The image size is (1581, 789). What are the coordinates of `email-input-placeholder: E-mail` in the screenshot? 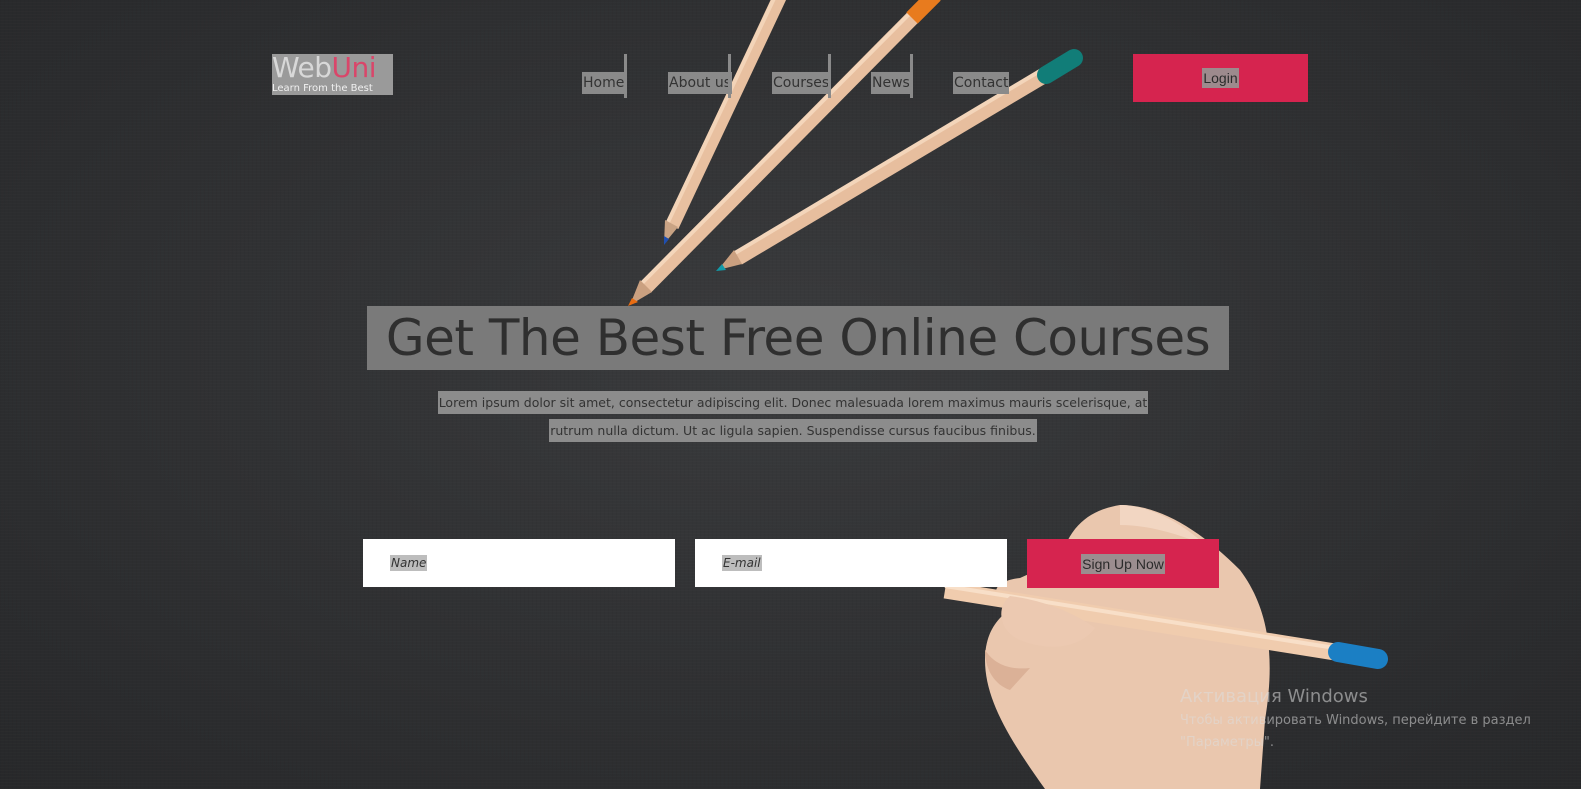 It's located at (742, 563).